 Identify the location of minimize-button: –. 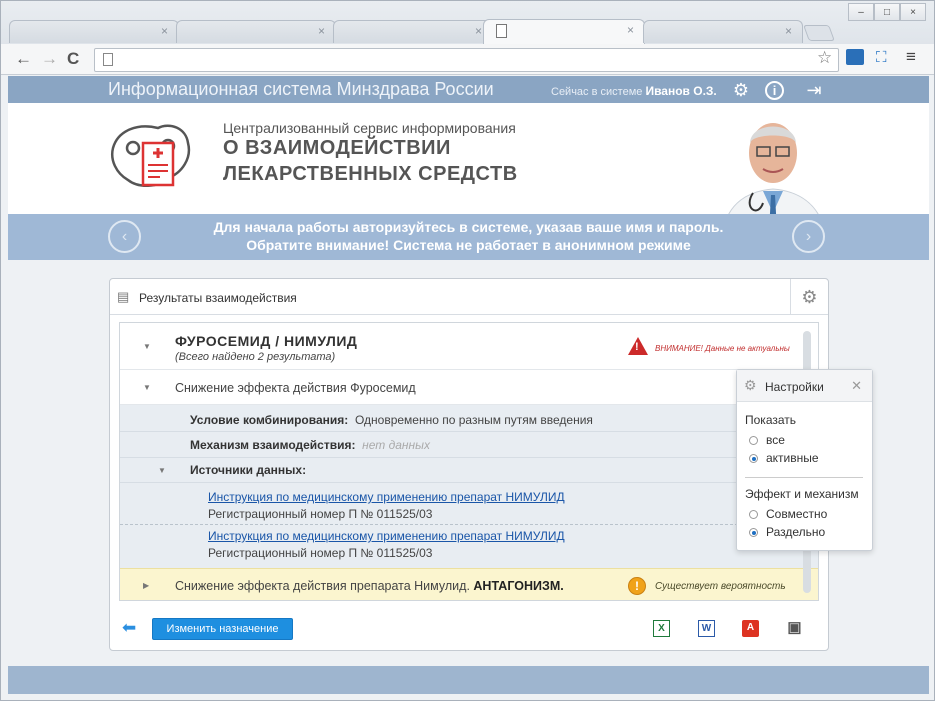
(861, 12).